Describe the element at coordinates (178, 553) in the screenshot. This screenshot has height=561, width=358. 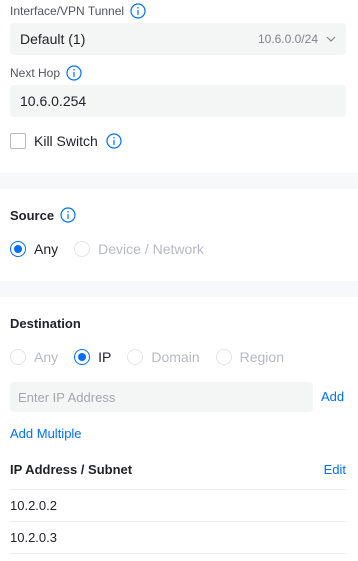
I see `table-bottom-divider` at that location.